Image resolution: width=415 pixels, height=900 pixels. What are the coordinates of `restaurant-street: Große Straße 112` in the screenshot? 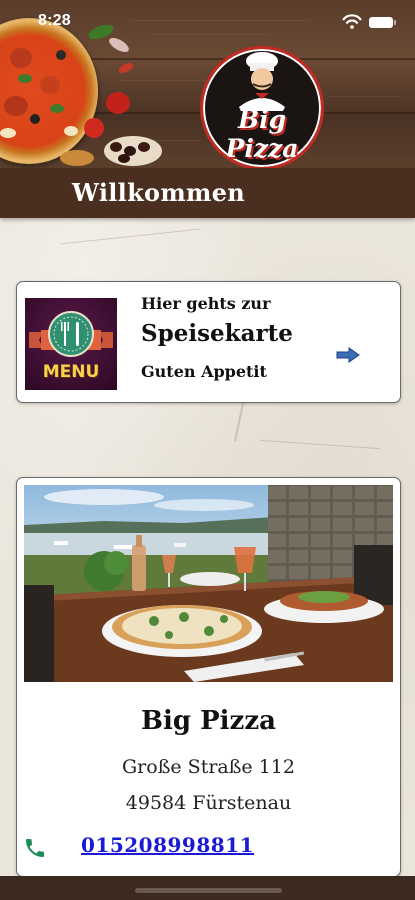 It's located at (208, 767).